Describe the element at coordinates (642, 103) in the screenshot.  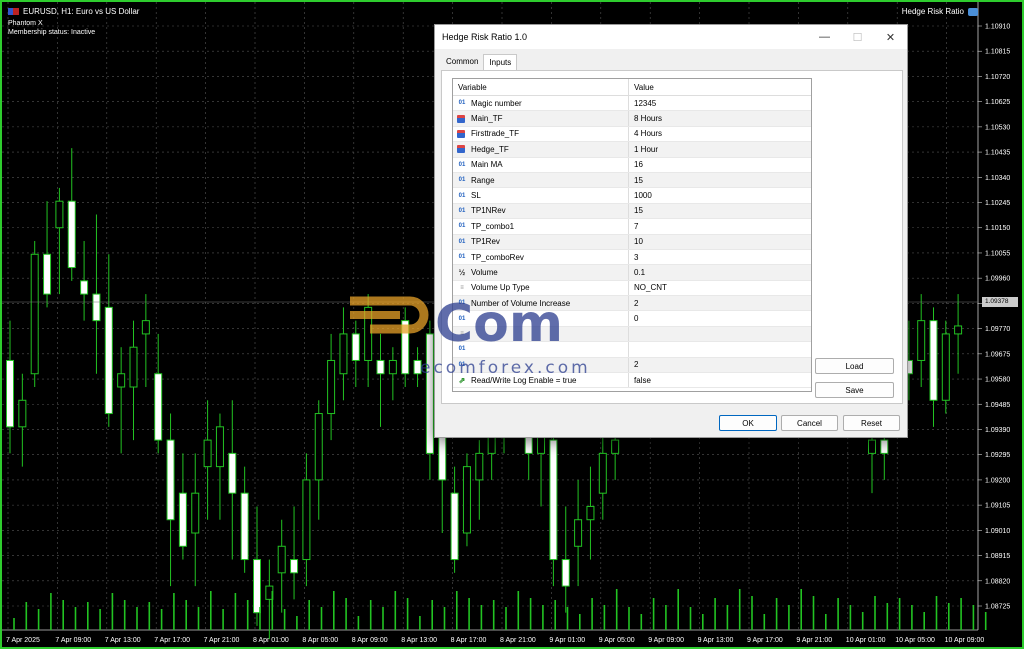
I see `input-value-cell: 12345` at that location.